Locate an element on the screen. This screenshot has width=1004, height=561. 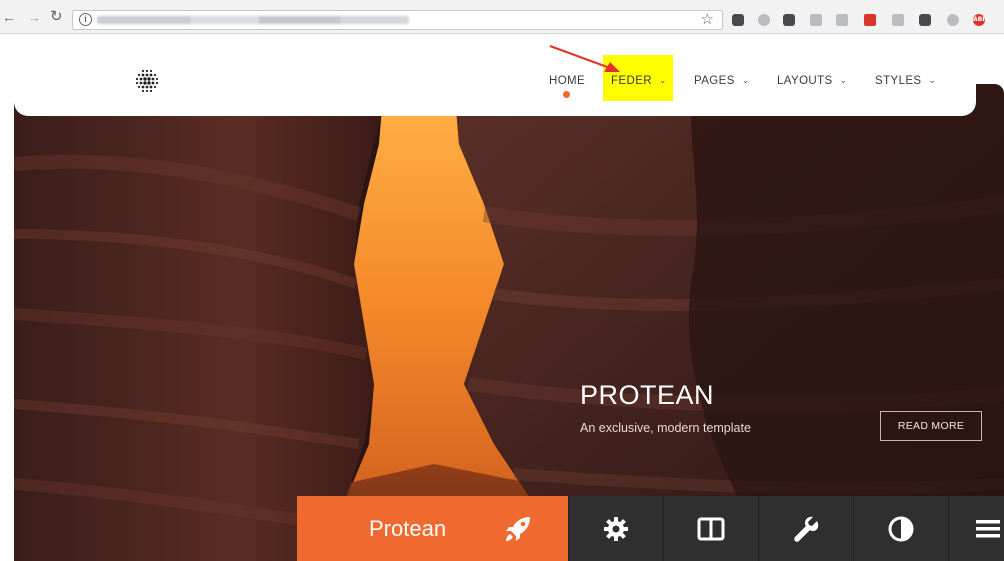
brand-button: Protean is located at coordinates (432, 528).